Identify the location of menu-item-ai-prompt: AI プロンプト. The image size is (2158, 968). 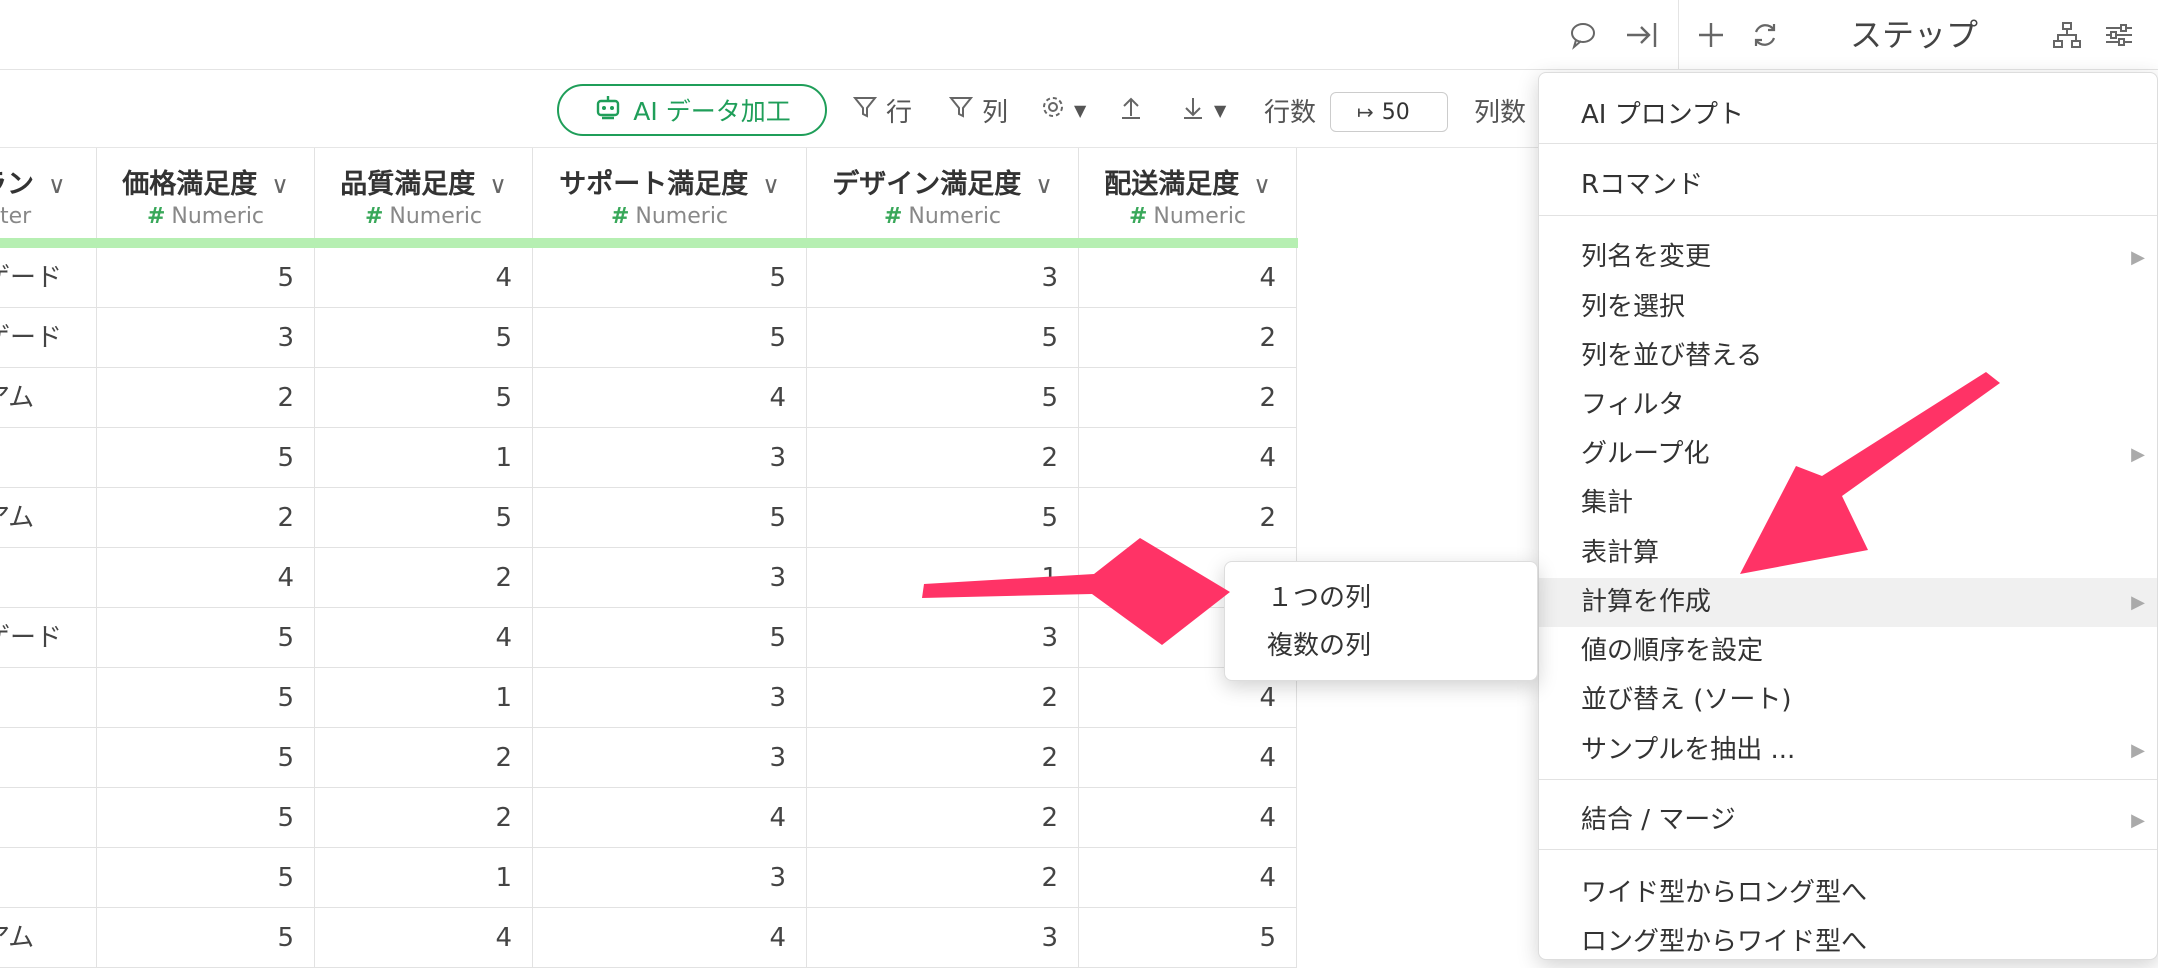
(1848, 115).